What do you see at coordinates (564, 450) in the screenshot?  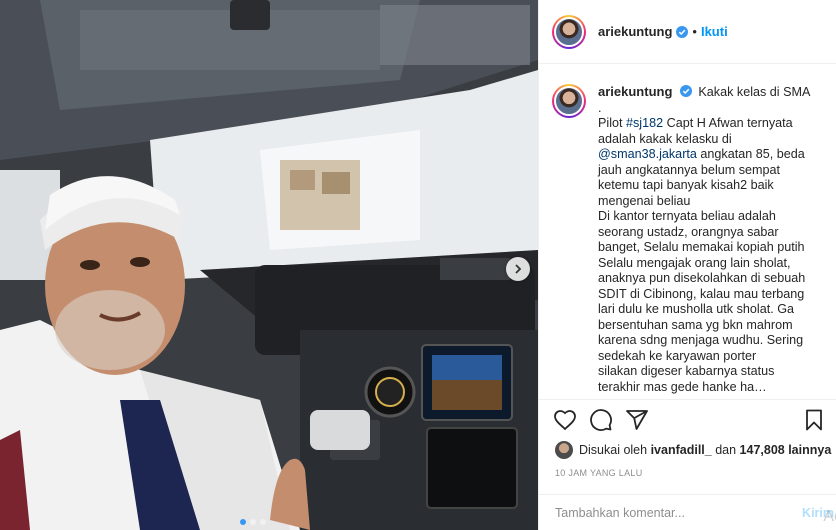 I see `liker-avatar` at bounding box center [564, 450].